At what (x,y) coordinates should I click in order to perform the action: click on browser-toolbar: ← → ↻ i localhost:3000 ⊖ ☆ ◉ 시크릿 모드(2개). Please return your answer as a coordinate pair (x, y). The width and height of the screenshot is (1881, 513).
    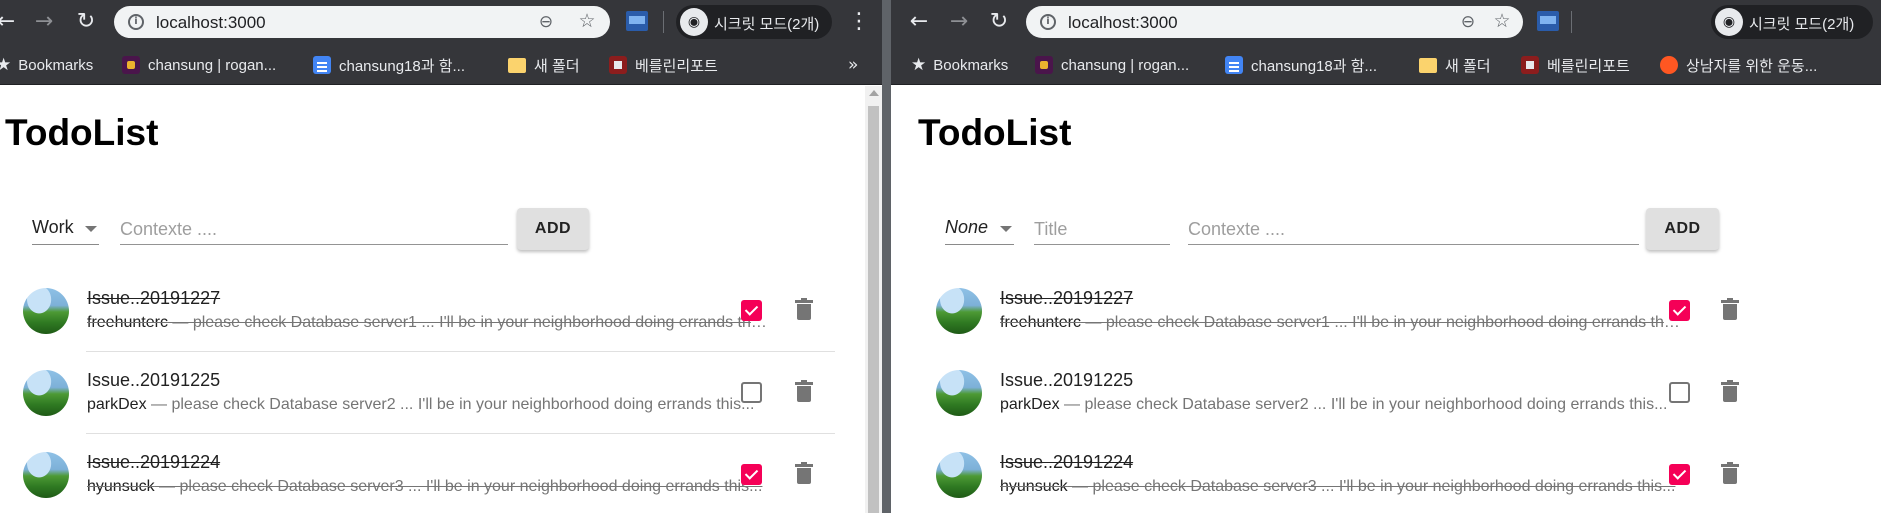
    Looking at the image, I should click on (1386, 22).